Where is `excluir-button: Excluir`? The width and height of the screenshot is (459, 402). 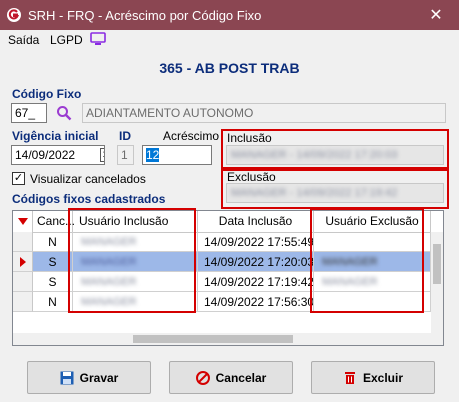
excluir-button: Excluir is located at coordinates (373, 377).